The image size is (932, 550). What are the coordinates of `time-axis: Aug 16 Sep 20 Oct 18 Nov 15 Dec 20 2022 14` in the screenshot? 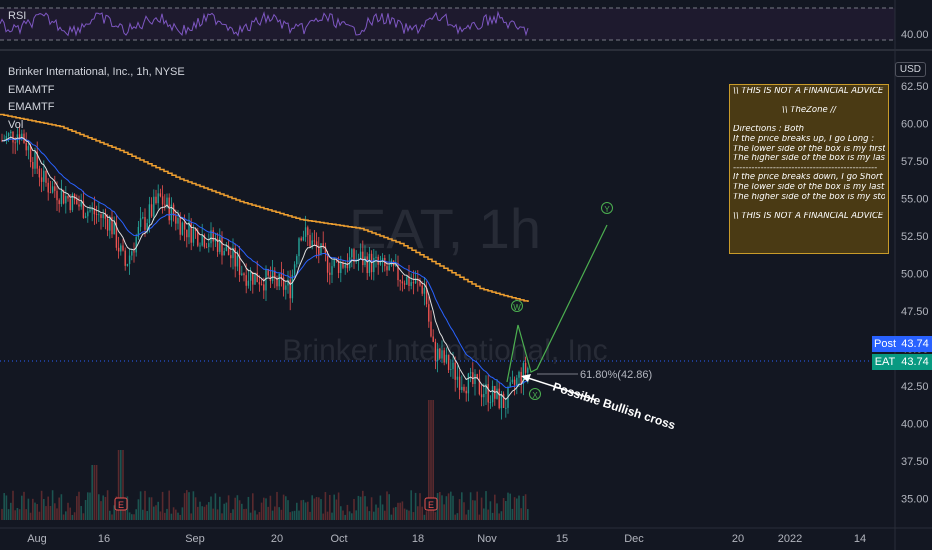 It's located at (446, 539).